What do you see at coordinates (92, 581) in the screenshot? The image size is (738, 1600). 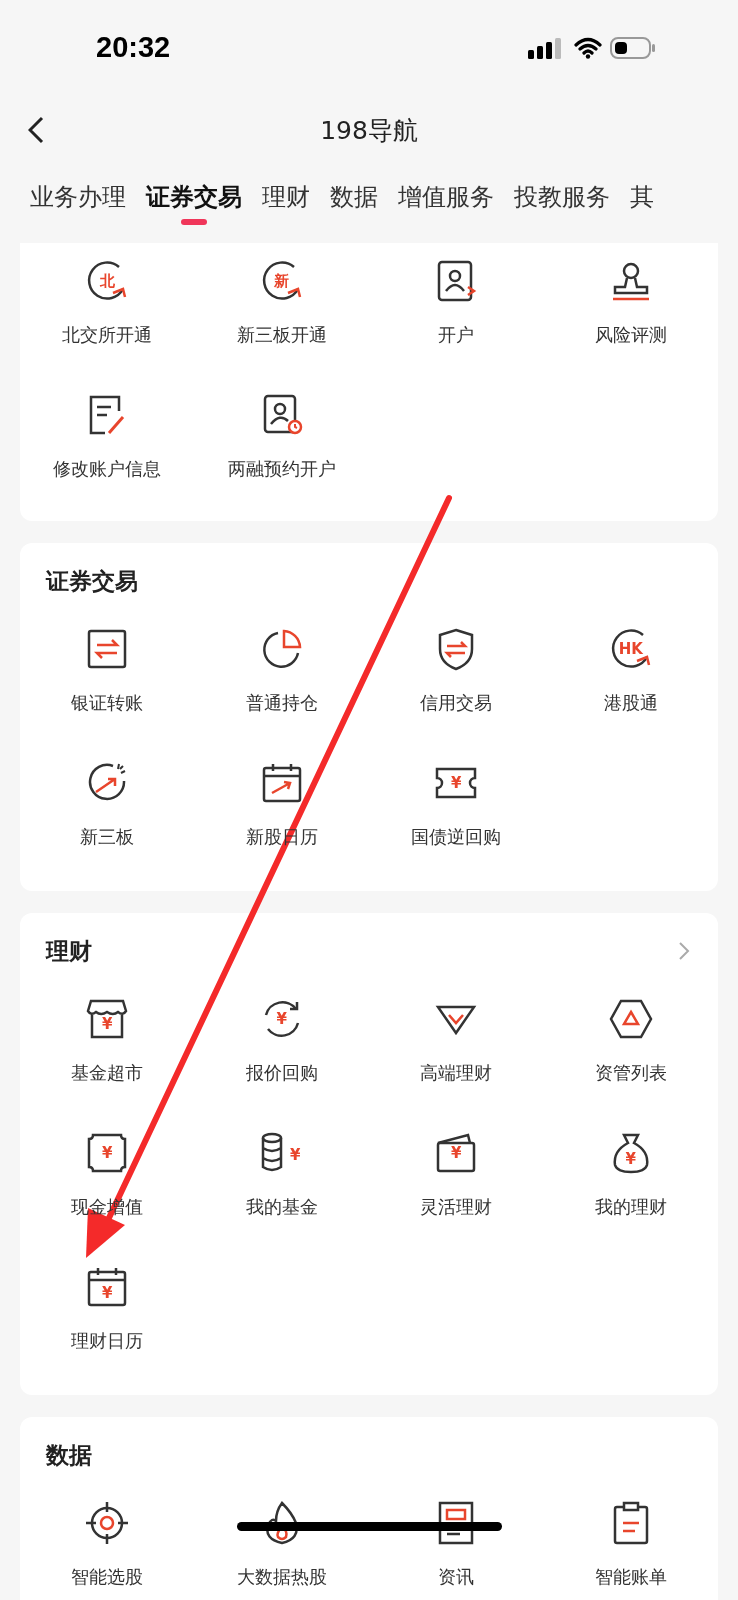 I see `section-title: 证券交易` at bounding box center [92, 581].